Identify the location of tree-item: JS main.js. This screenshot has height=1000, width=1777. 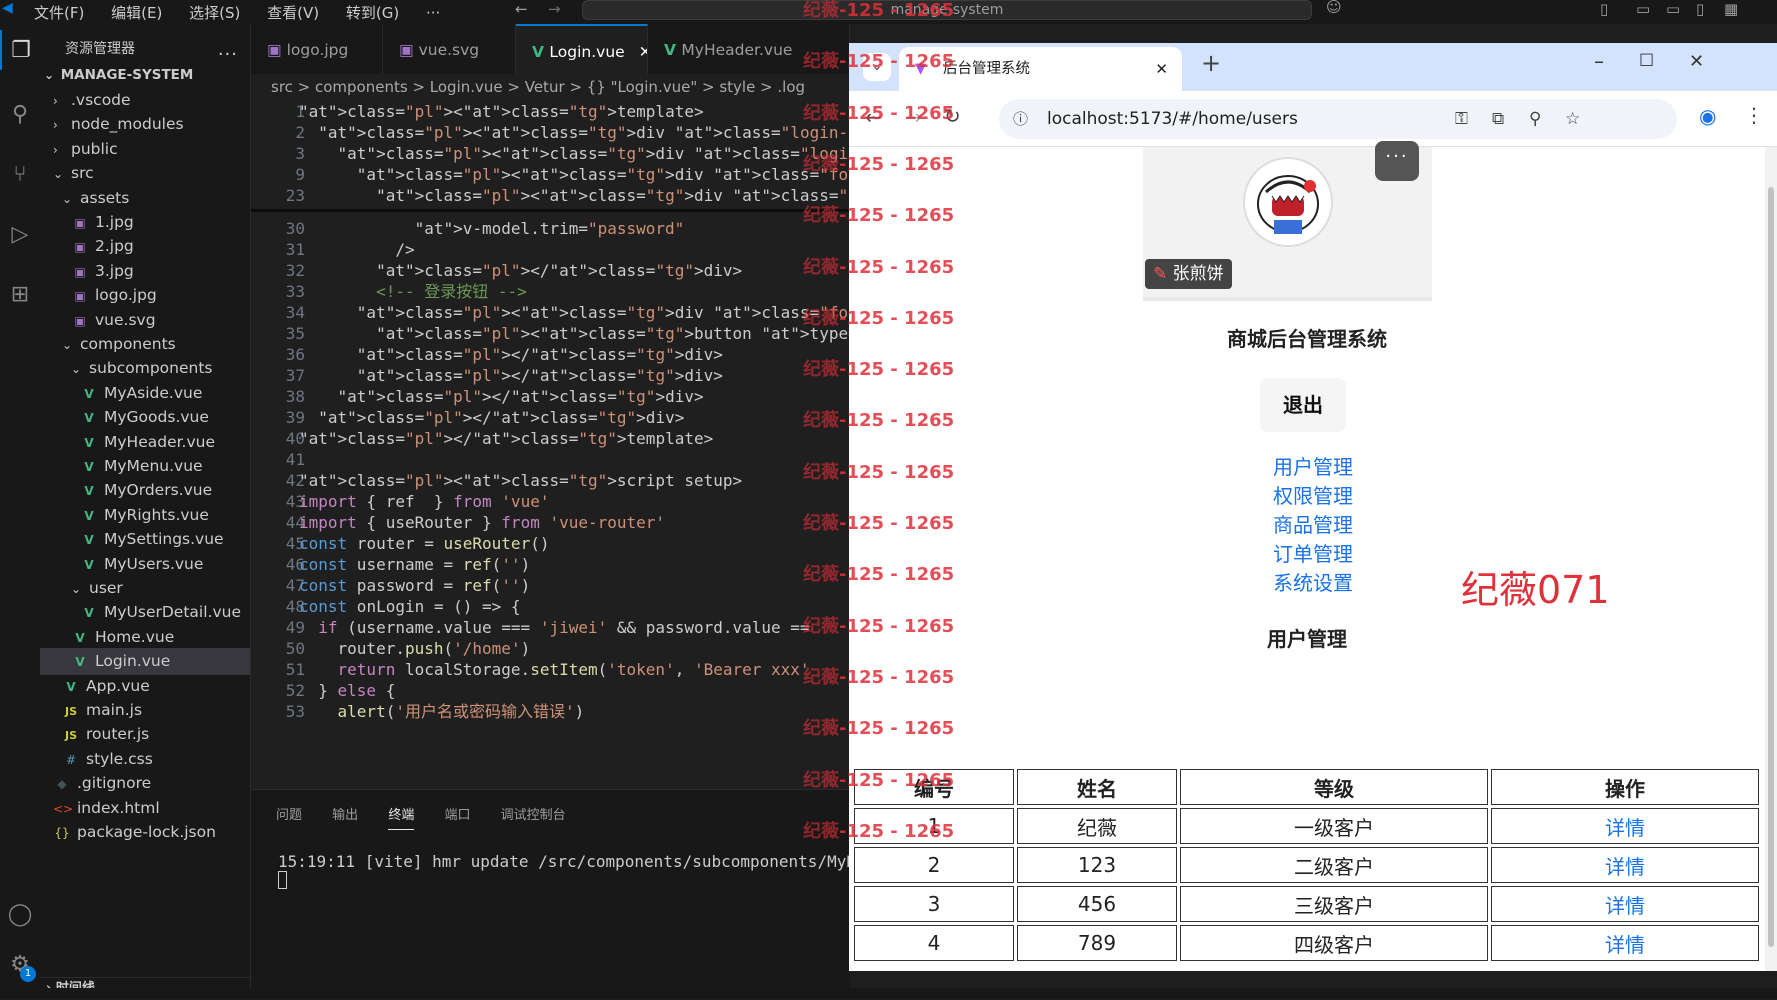
(145, 710).